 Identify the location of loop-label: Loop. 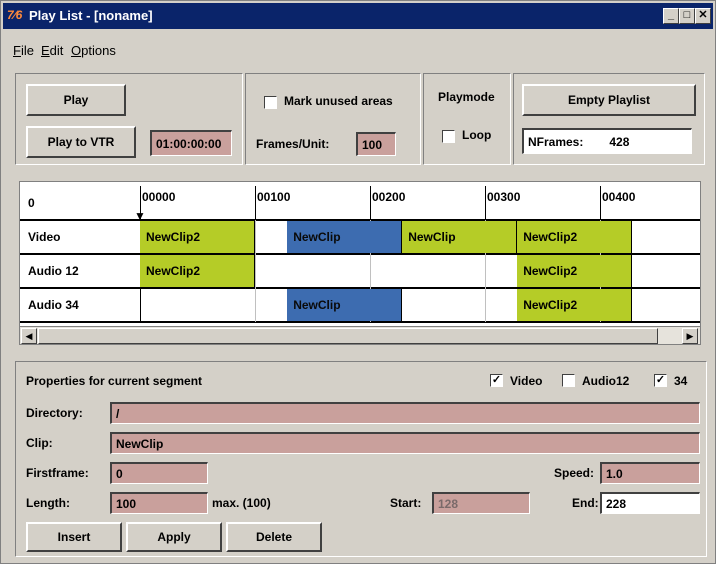
(477, 135).